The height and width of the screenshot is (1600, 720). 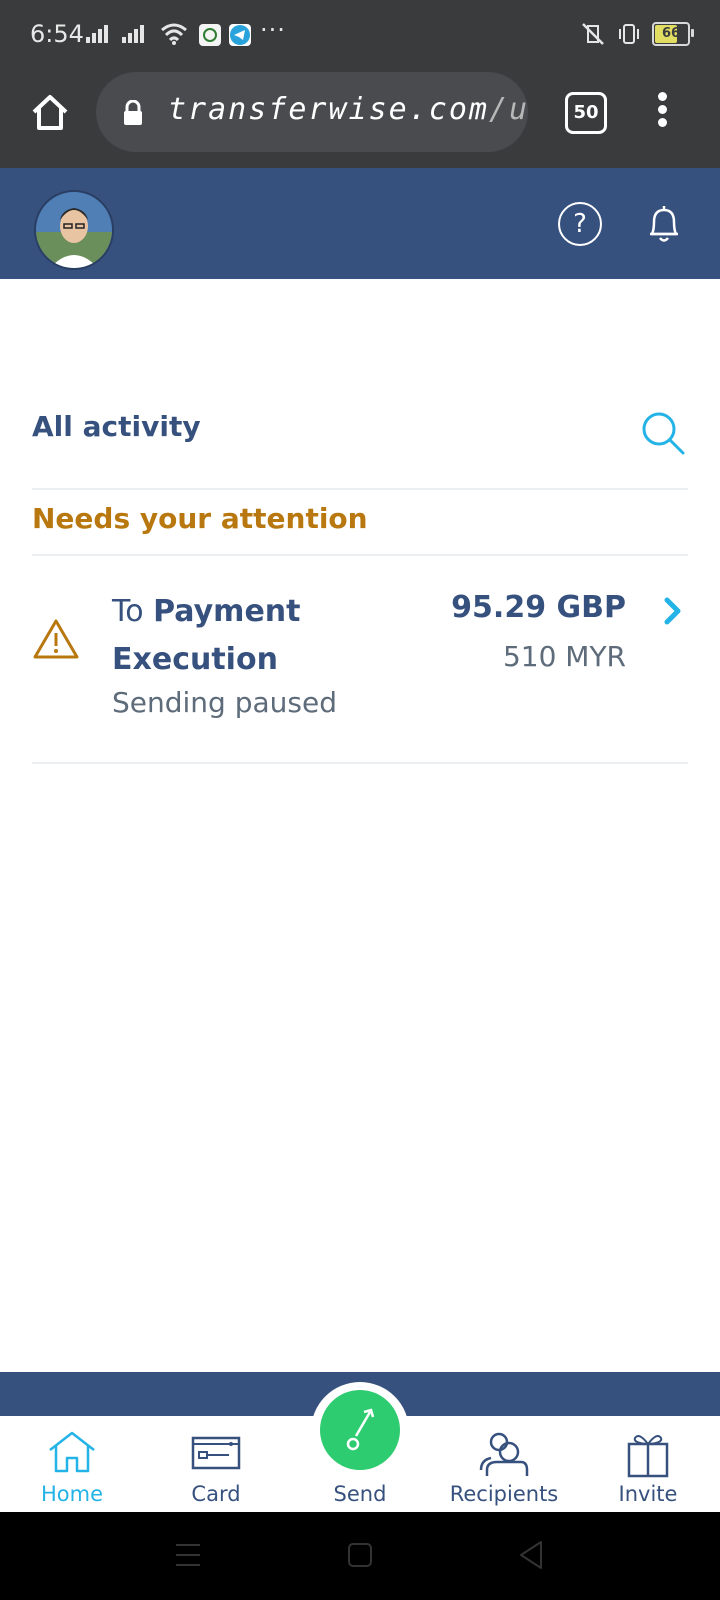 What do you see at coordinates (240, 35) in the screenshot?
I see `telegram-icon` at bounding box center [240, 35].